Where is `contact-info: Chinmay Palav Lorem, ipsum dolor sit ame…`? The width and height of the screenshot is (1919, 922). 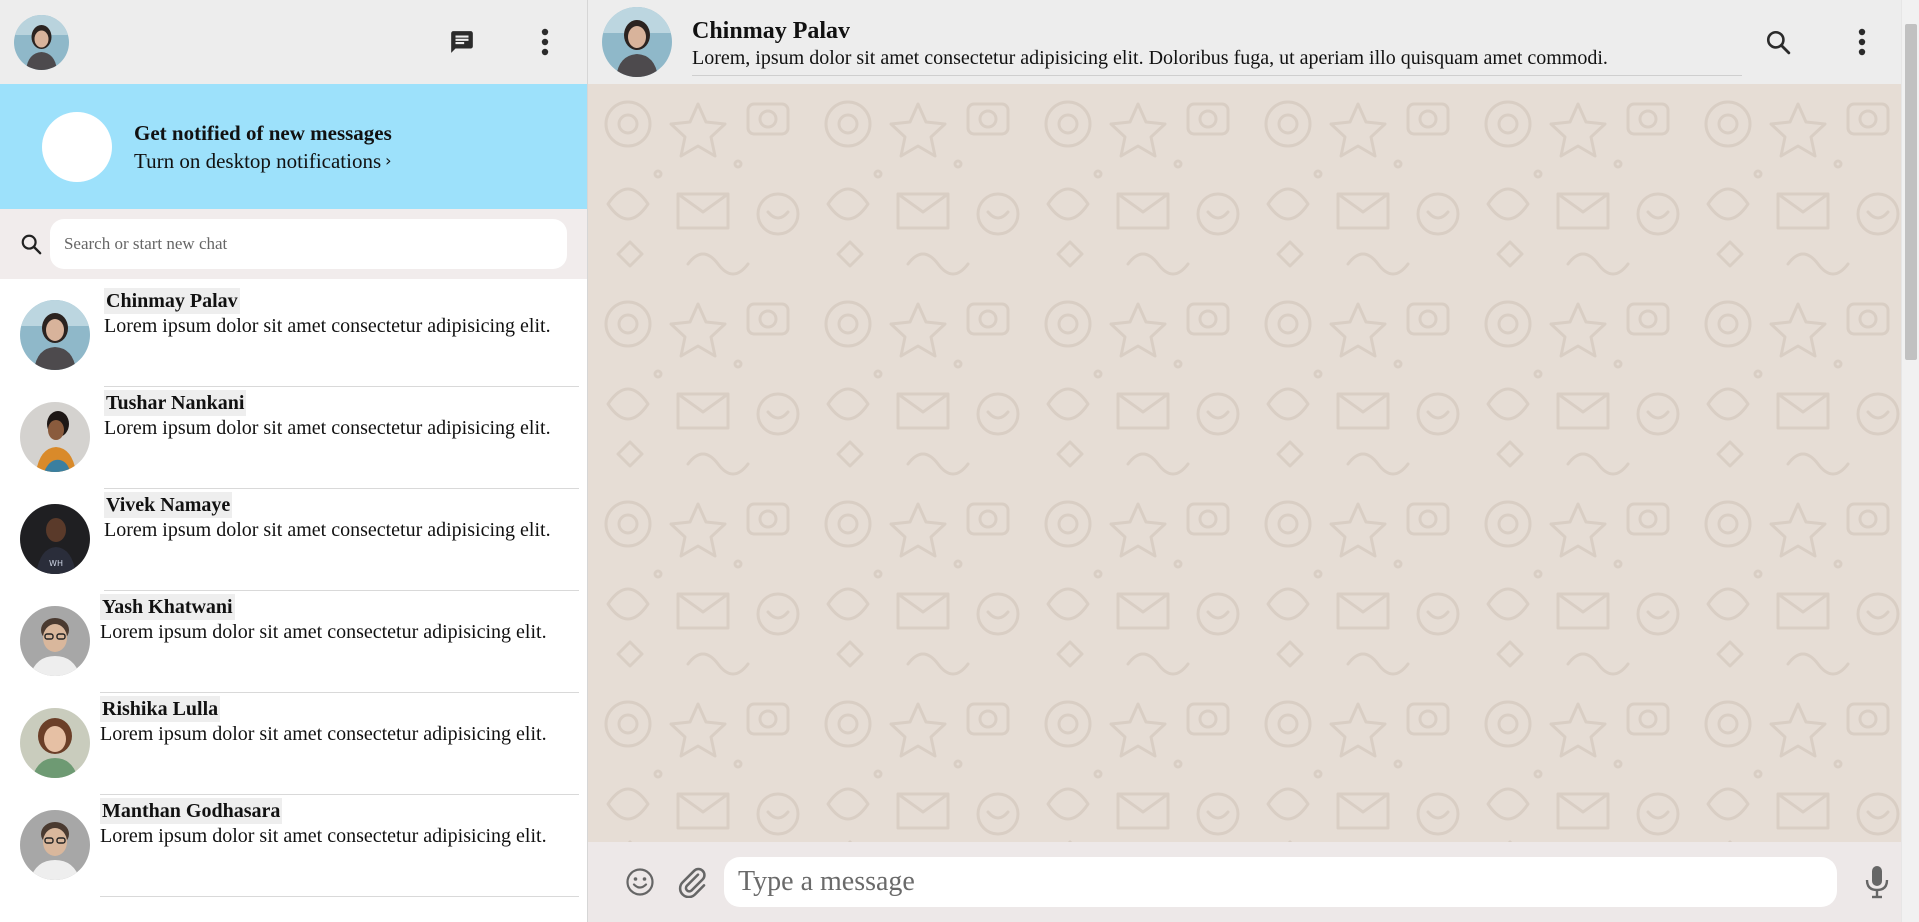 contact-info: Chinmay Palav Lorem, ipsum dolor sit ame… is located at coordinates (1217, 46).